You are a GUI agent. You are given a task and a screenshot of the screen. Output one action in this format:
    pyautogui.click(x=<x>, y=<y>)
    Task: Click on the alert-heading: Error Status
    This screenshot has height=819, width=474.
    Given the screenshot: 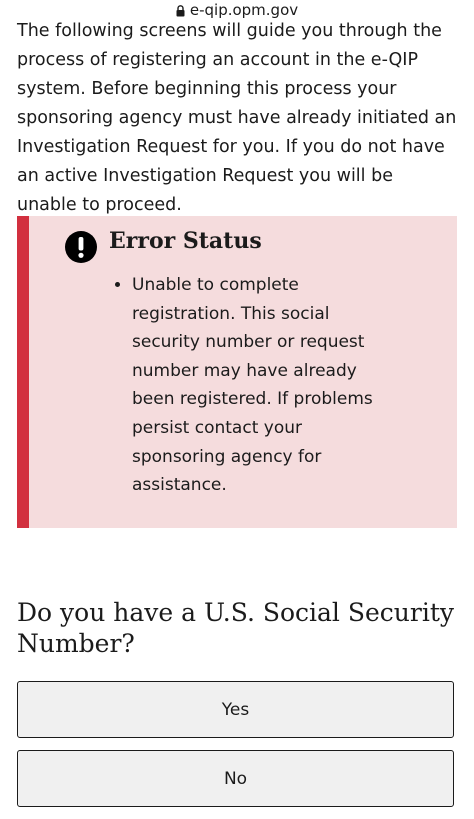 What is the action you would take?
    pyautogui.click(x=185, y=241)
    